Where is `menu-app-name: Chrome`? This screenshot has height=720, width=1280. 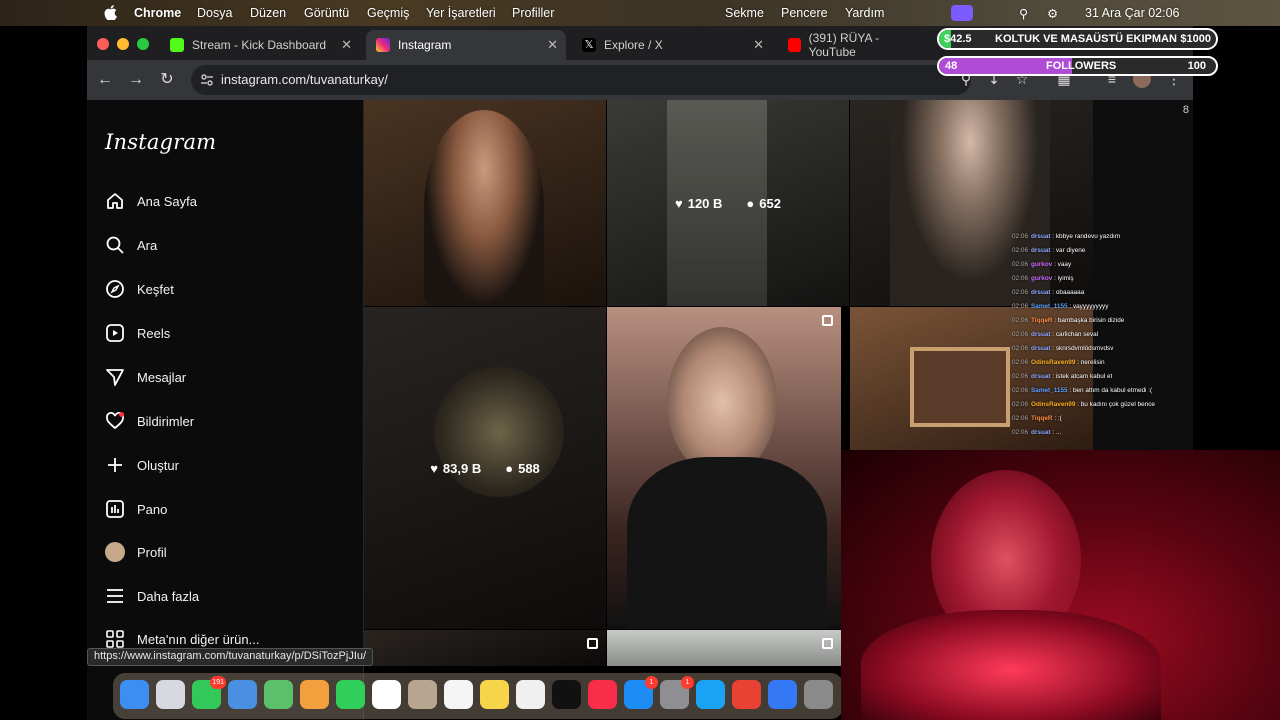
menu-app-name: Chrome is located at coordinates (157, 13).